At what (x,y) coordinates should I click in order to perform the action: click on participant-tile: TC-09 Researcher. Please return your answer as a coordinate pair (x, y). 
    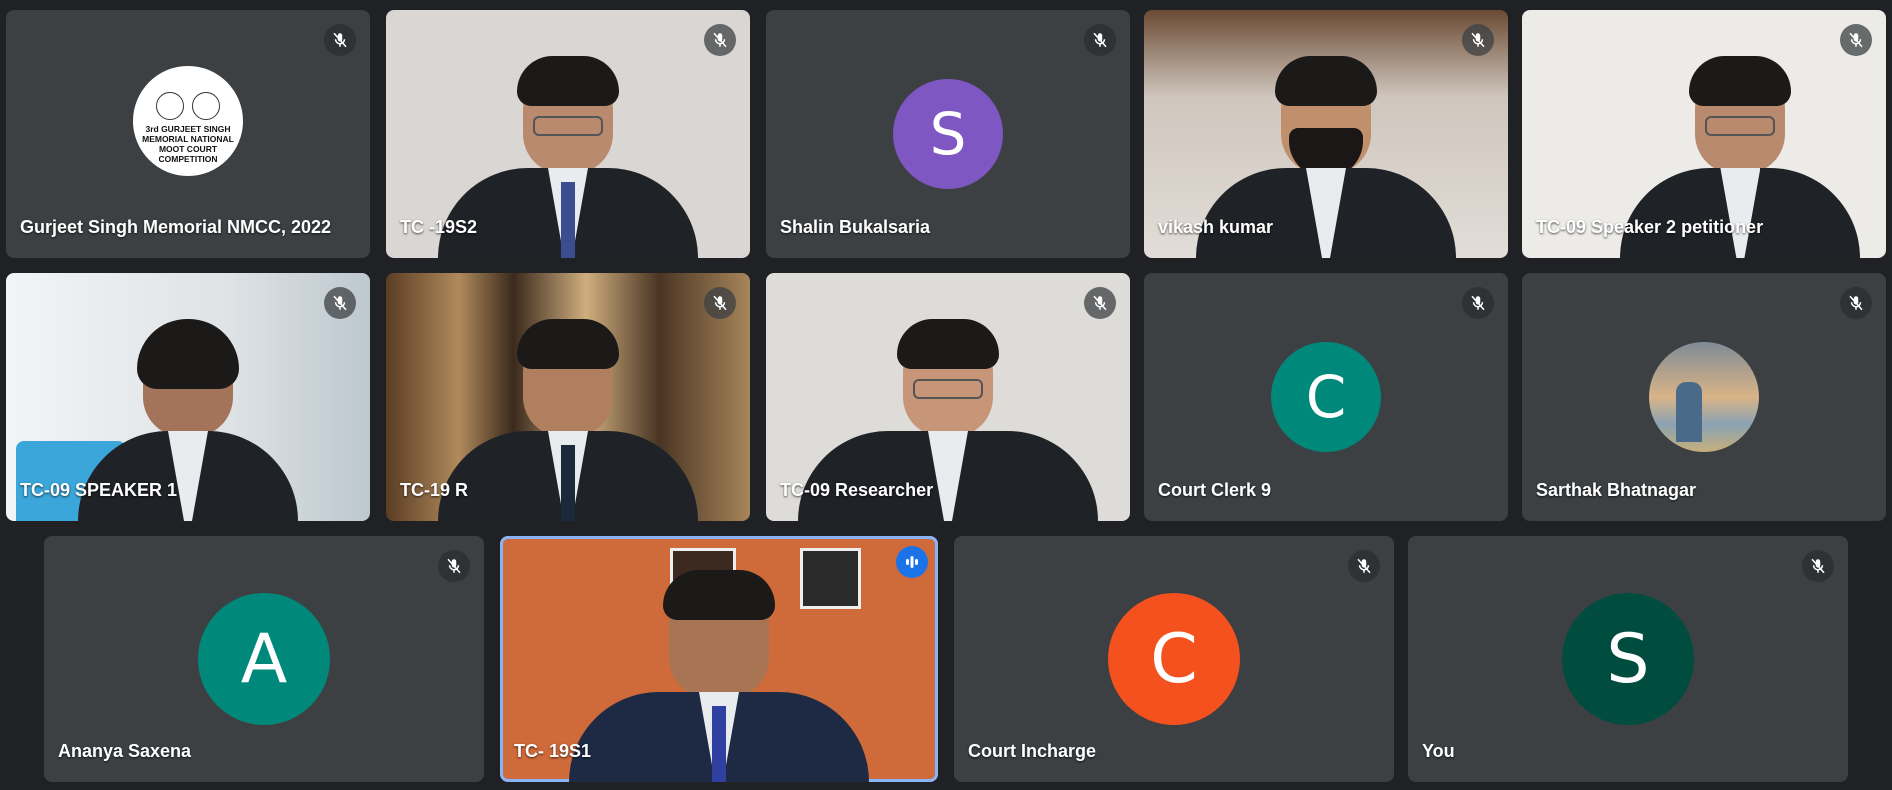
    Looking at the image, I should click on (948, 397).